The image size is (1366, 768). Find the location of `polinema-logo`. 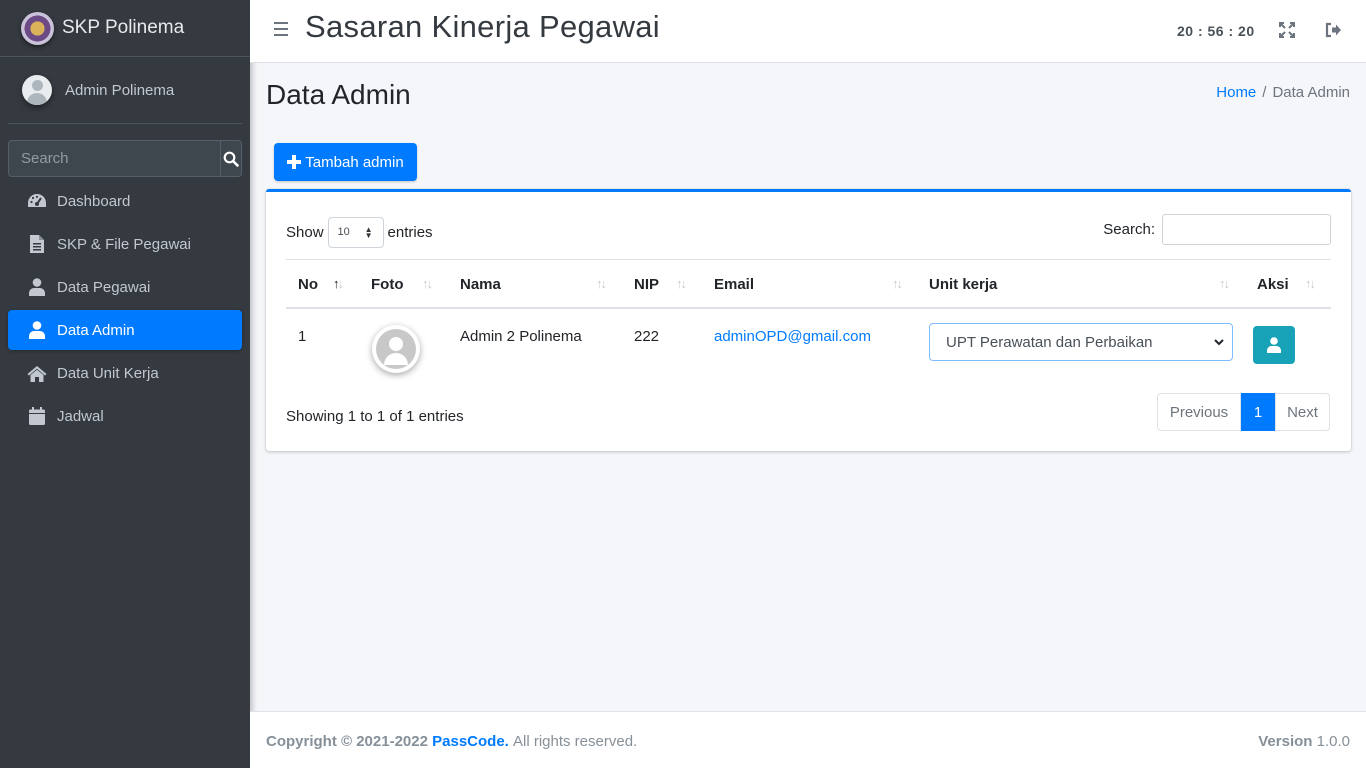

polinema-logo is located at coordinates (37, 28).